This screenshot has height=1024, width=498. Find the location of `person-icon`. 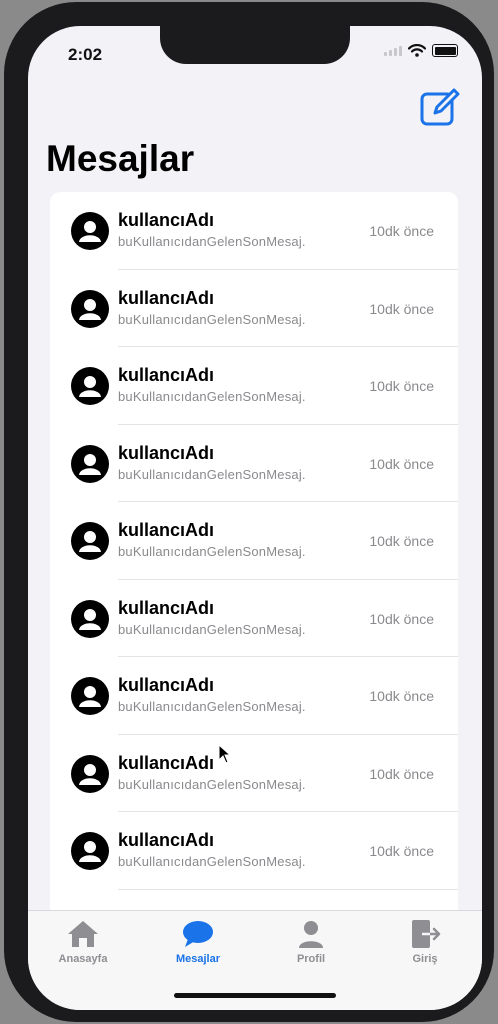

person-icon is located at coordinates (311, 934).